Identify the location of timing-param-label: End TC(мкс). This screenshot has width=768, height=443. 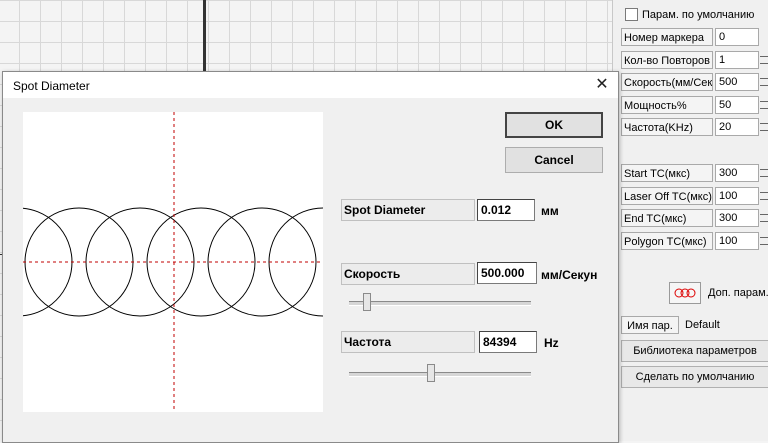
(667, 218).